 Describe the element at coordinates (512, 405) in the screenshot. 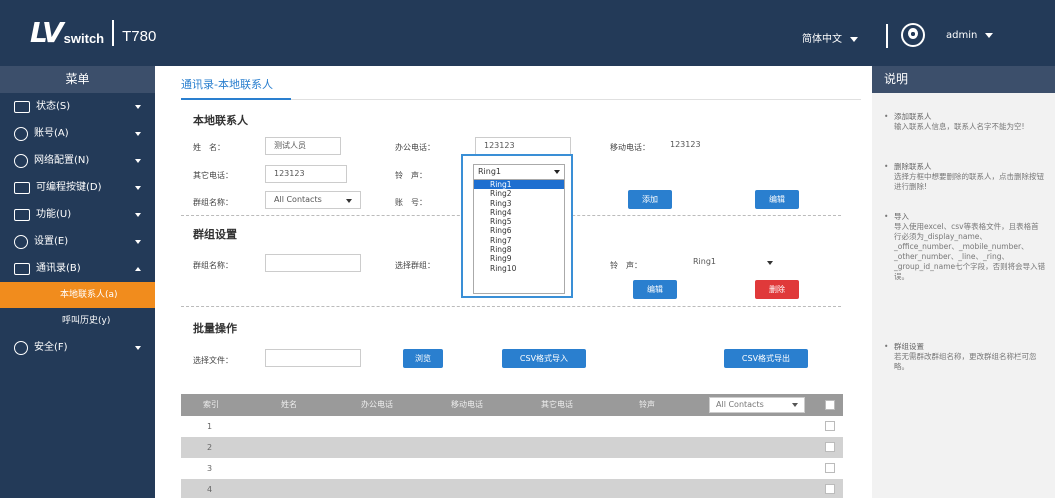

I see `contacts-table-header: 索引 姓名 办公电话 移动电话 其它电话 铃声 All Contacts` at that location.